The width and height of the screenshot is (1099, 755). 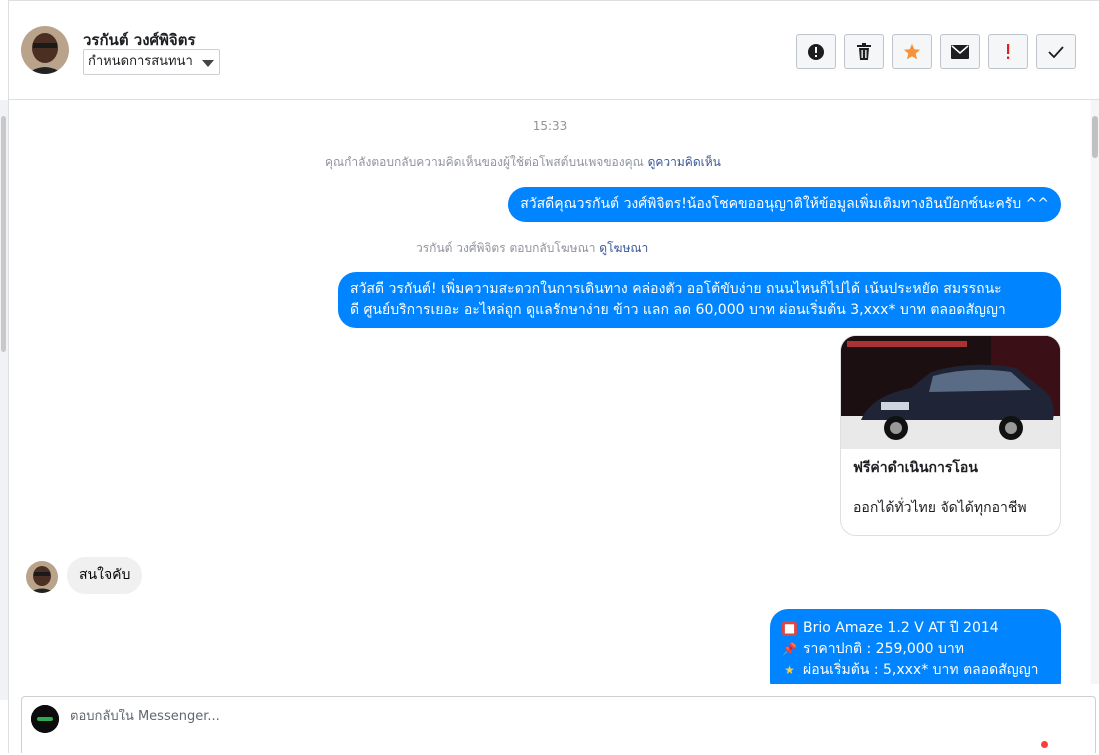 I want to click on envelope-icon, so click(x=960, y=51).